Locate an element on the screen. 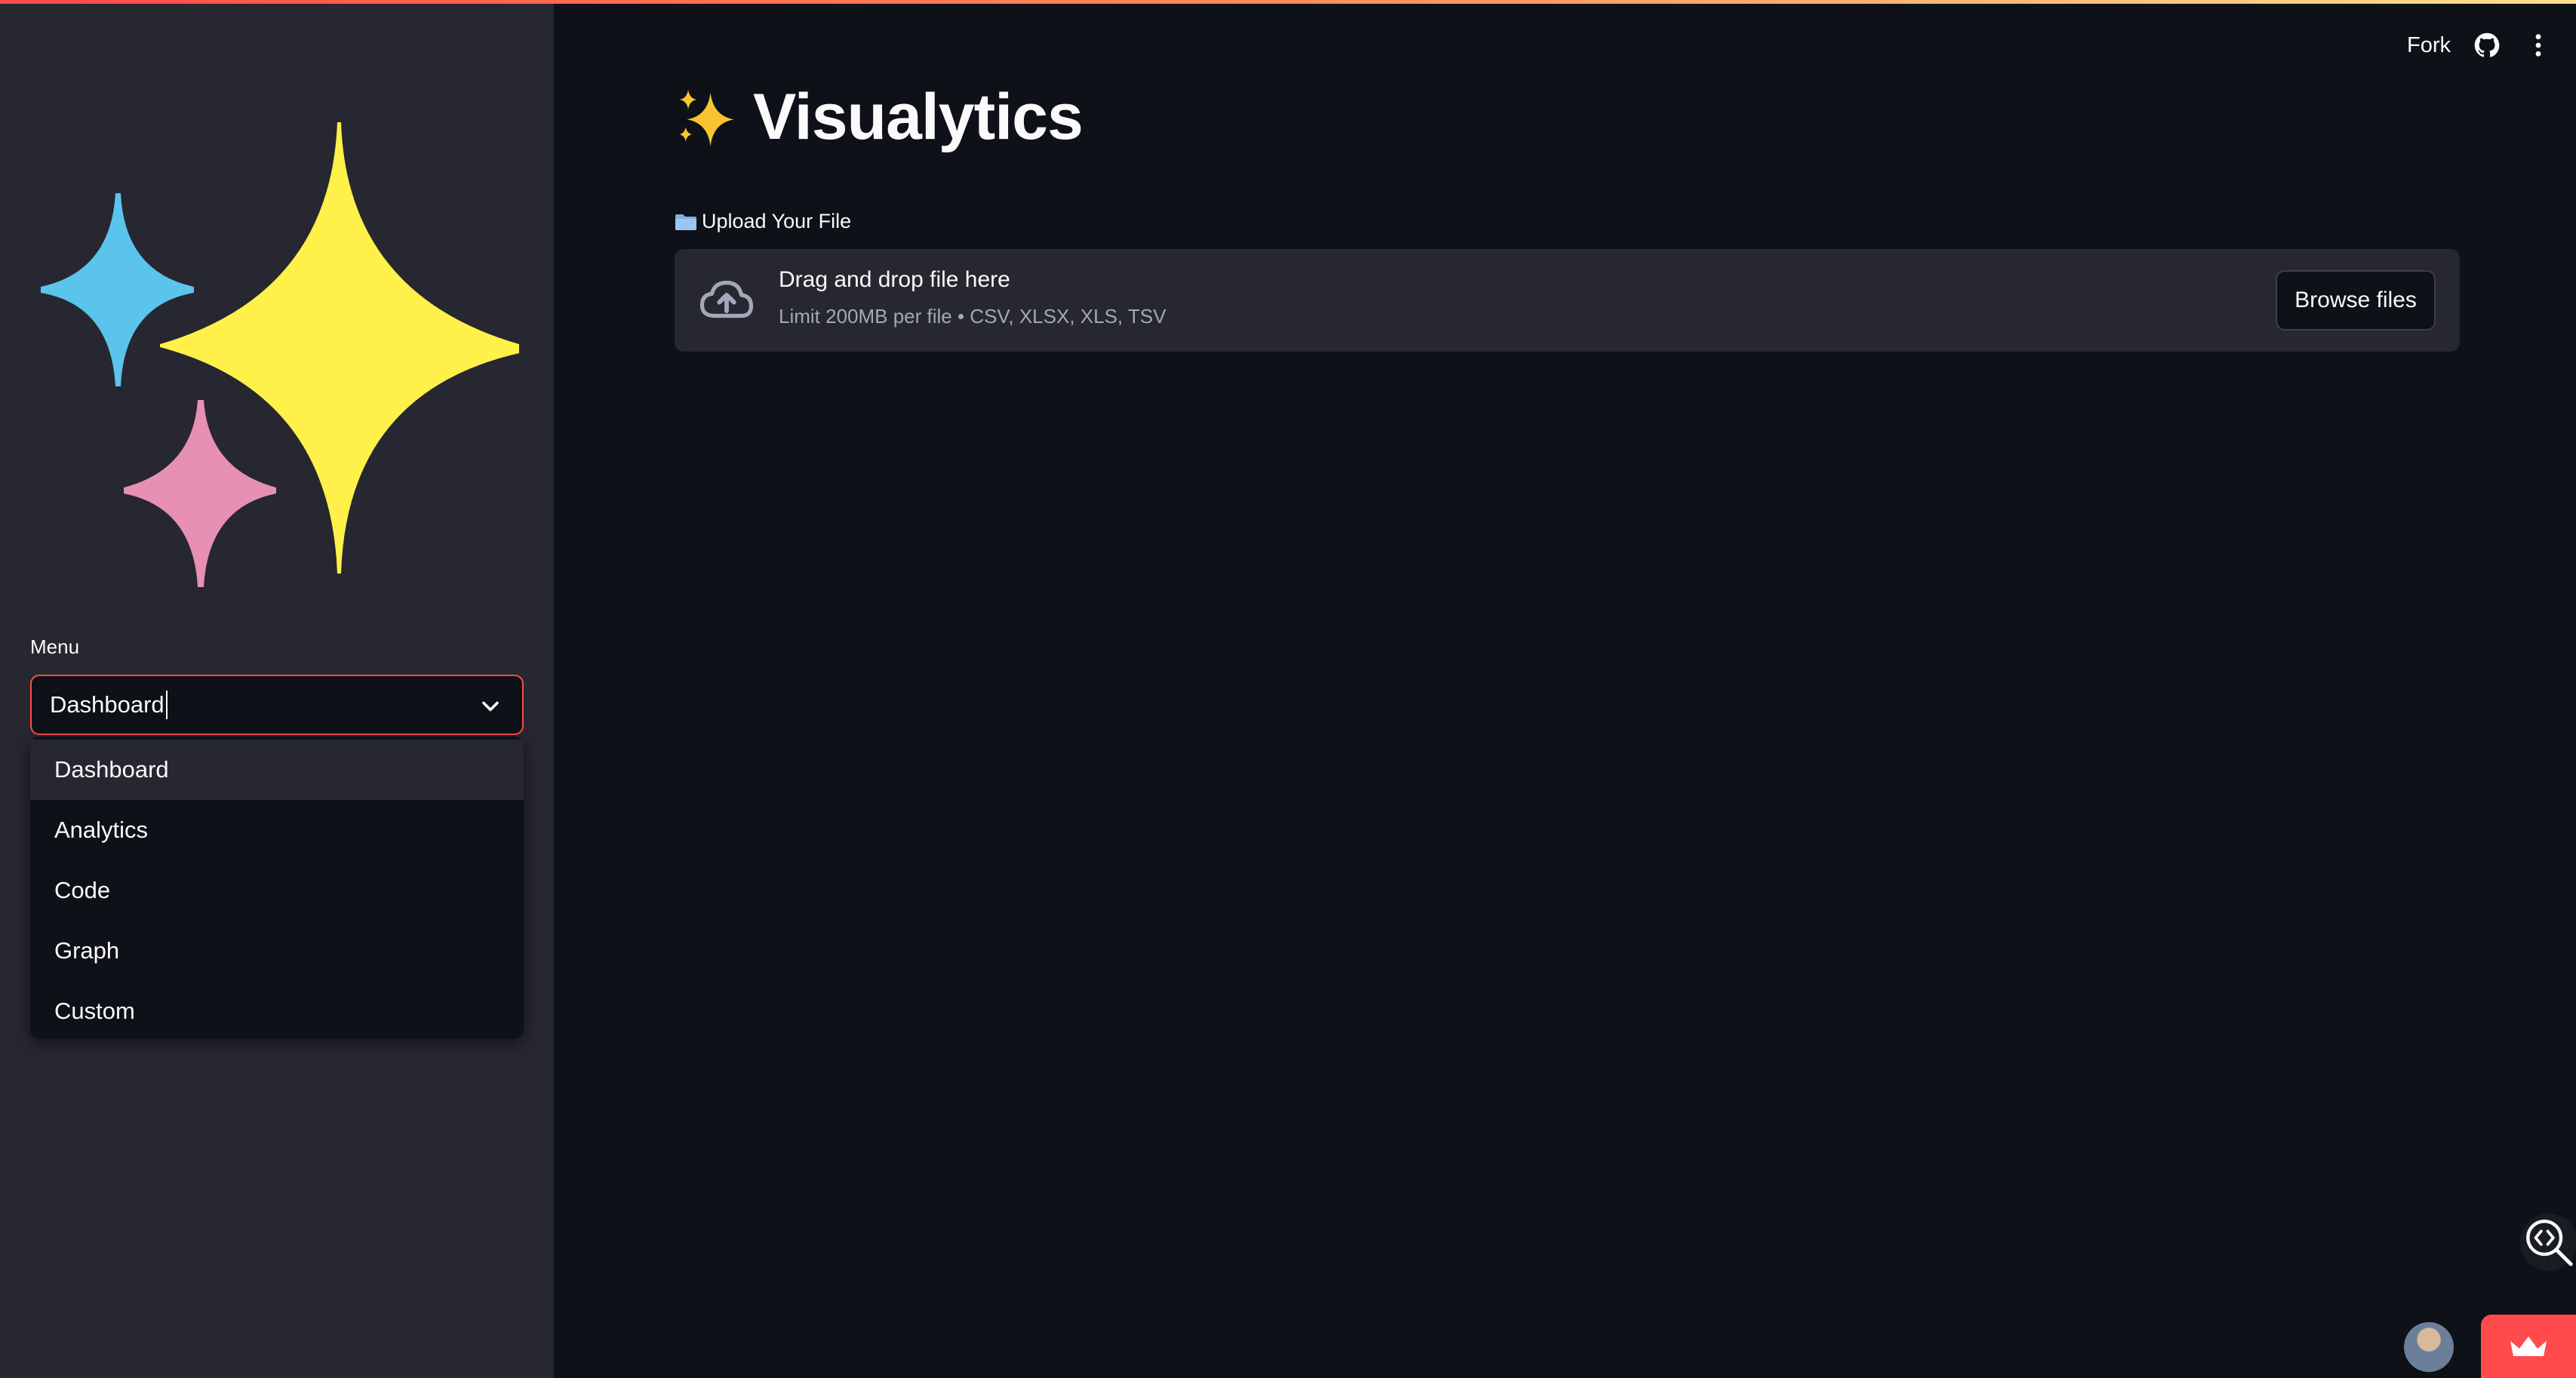 This screenshot has height=1378, width=2576. pink-sparkle is located at coordinates (200, 493).